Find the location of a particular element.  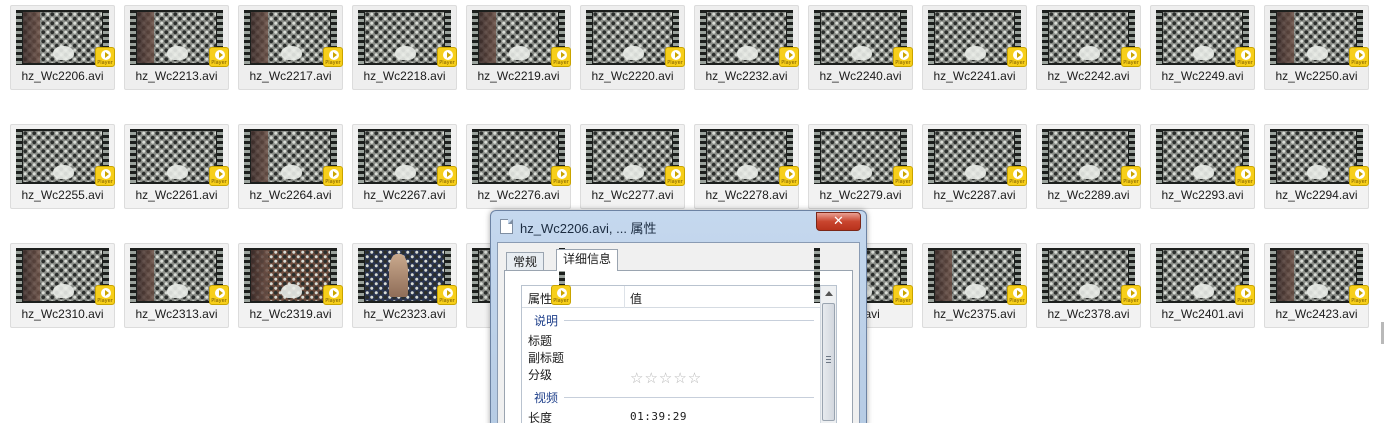

file-item: Player hz_Wc2313.avi is located at coordinates (176, 285).